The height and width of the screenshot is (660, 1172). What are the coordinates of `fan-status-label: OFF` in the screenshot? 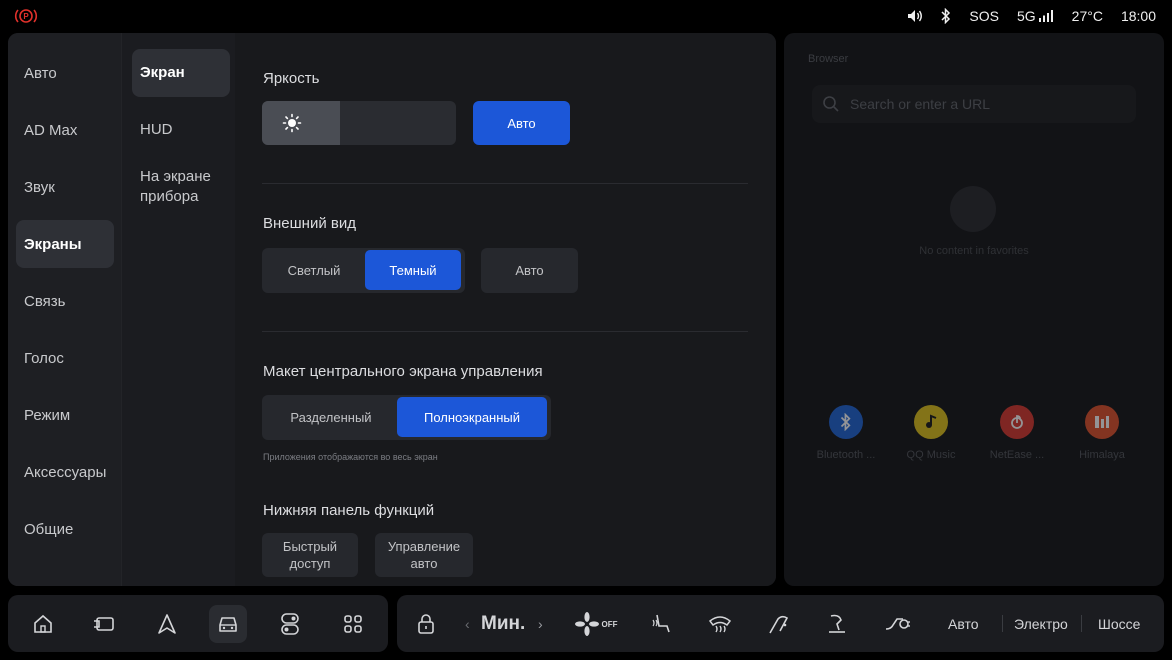 It's located at (609, 624).